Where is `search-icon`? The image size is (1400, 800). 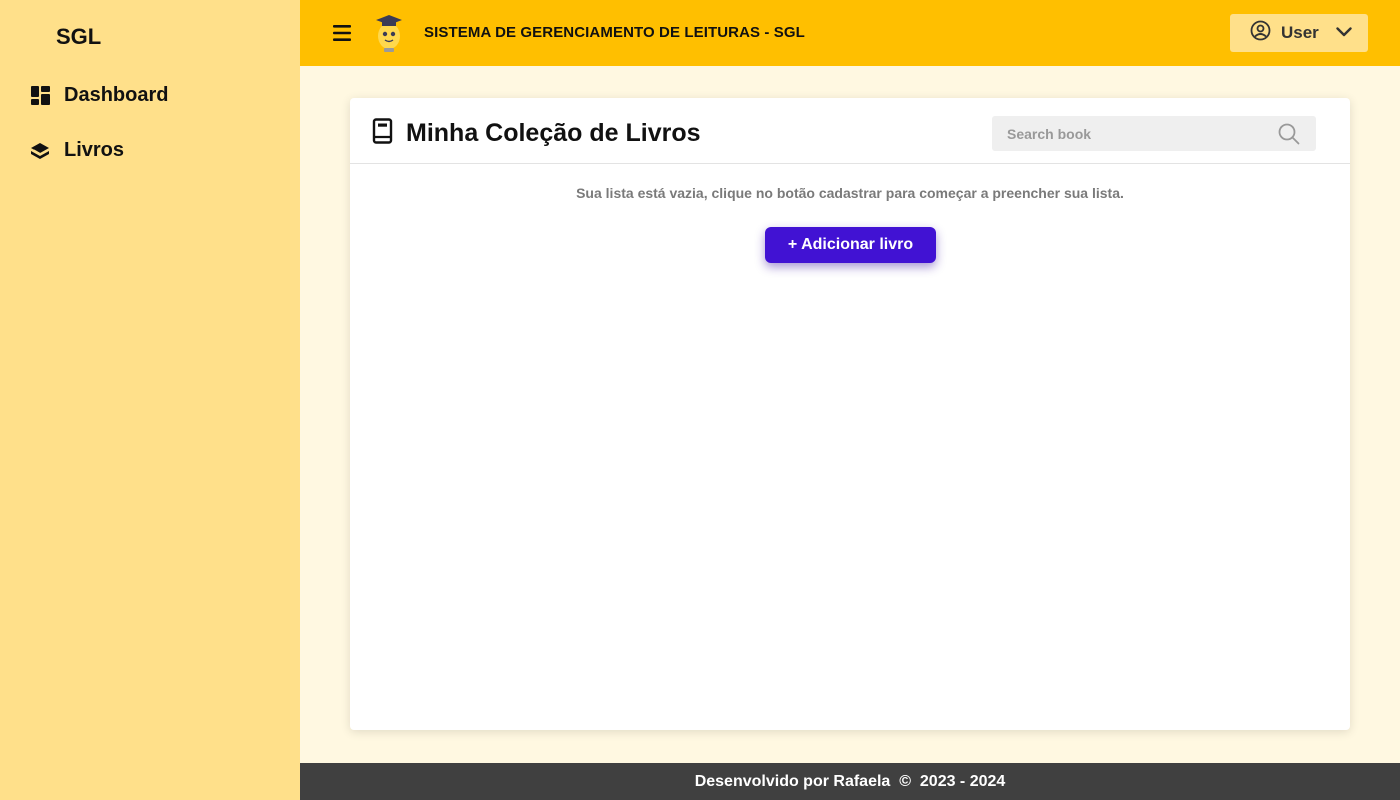 search-icon is located at coordinates (1289, 134).